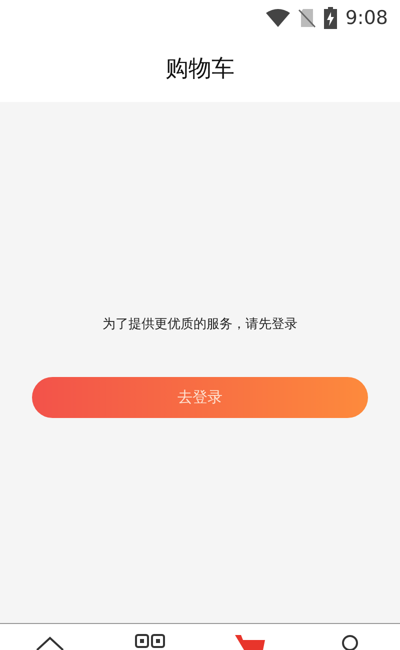  What do you see at coordinates (250, 642) in the screenshot?
I see `cart-icon` at bounding box center [250, 642].